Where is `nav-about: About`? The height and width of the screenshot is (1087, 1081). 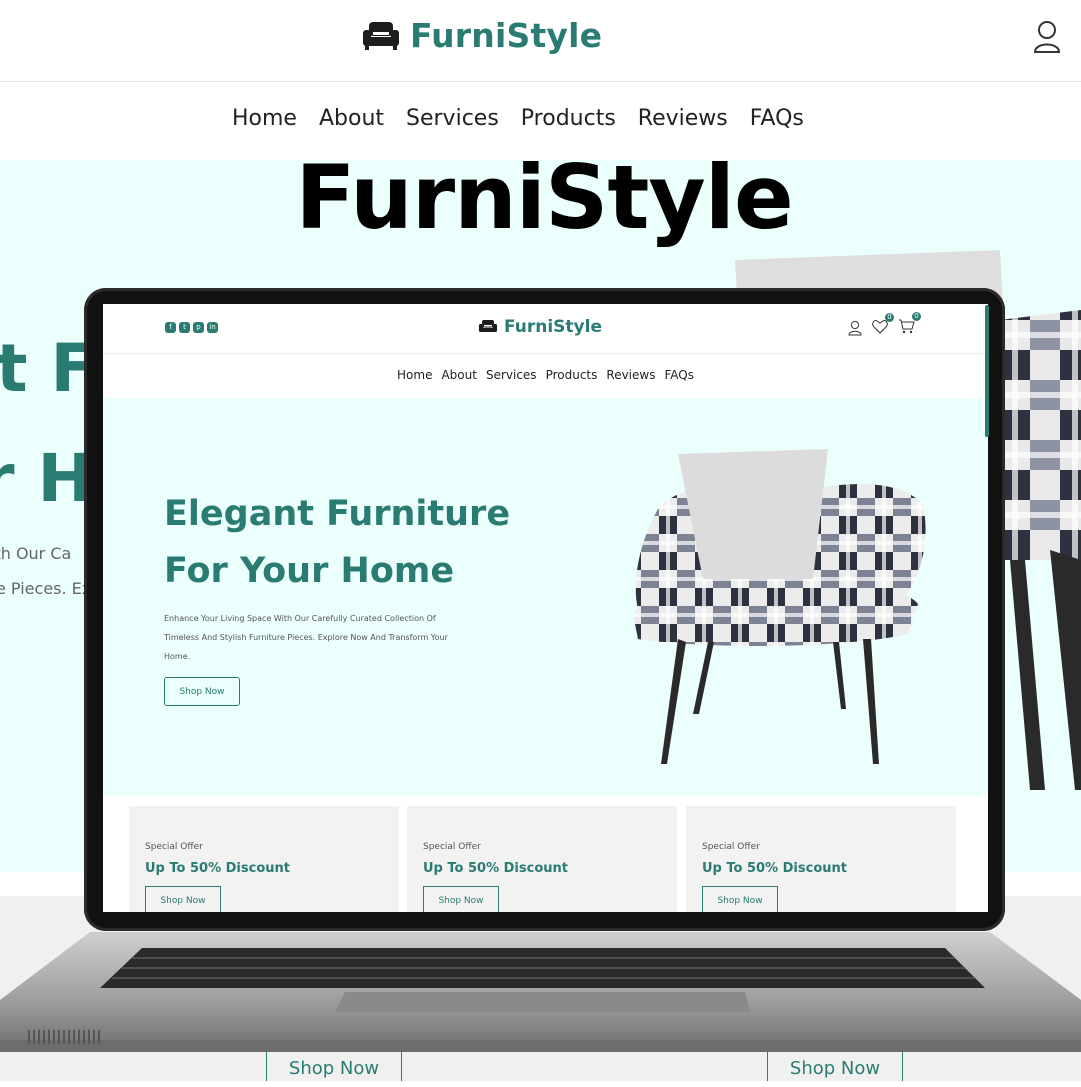
nav-about: About is located at coordinates (458, 375).